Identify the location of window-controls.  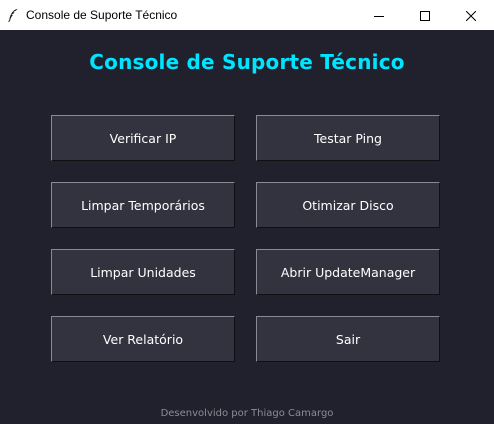
(425, 15).